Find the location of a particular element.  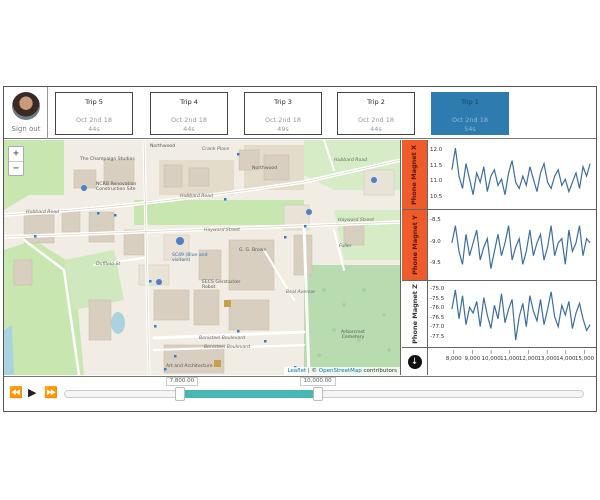

sensor-tab-label: Phone Magnet Z is located at coordinates (414, 314).